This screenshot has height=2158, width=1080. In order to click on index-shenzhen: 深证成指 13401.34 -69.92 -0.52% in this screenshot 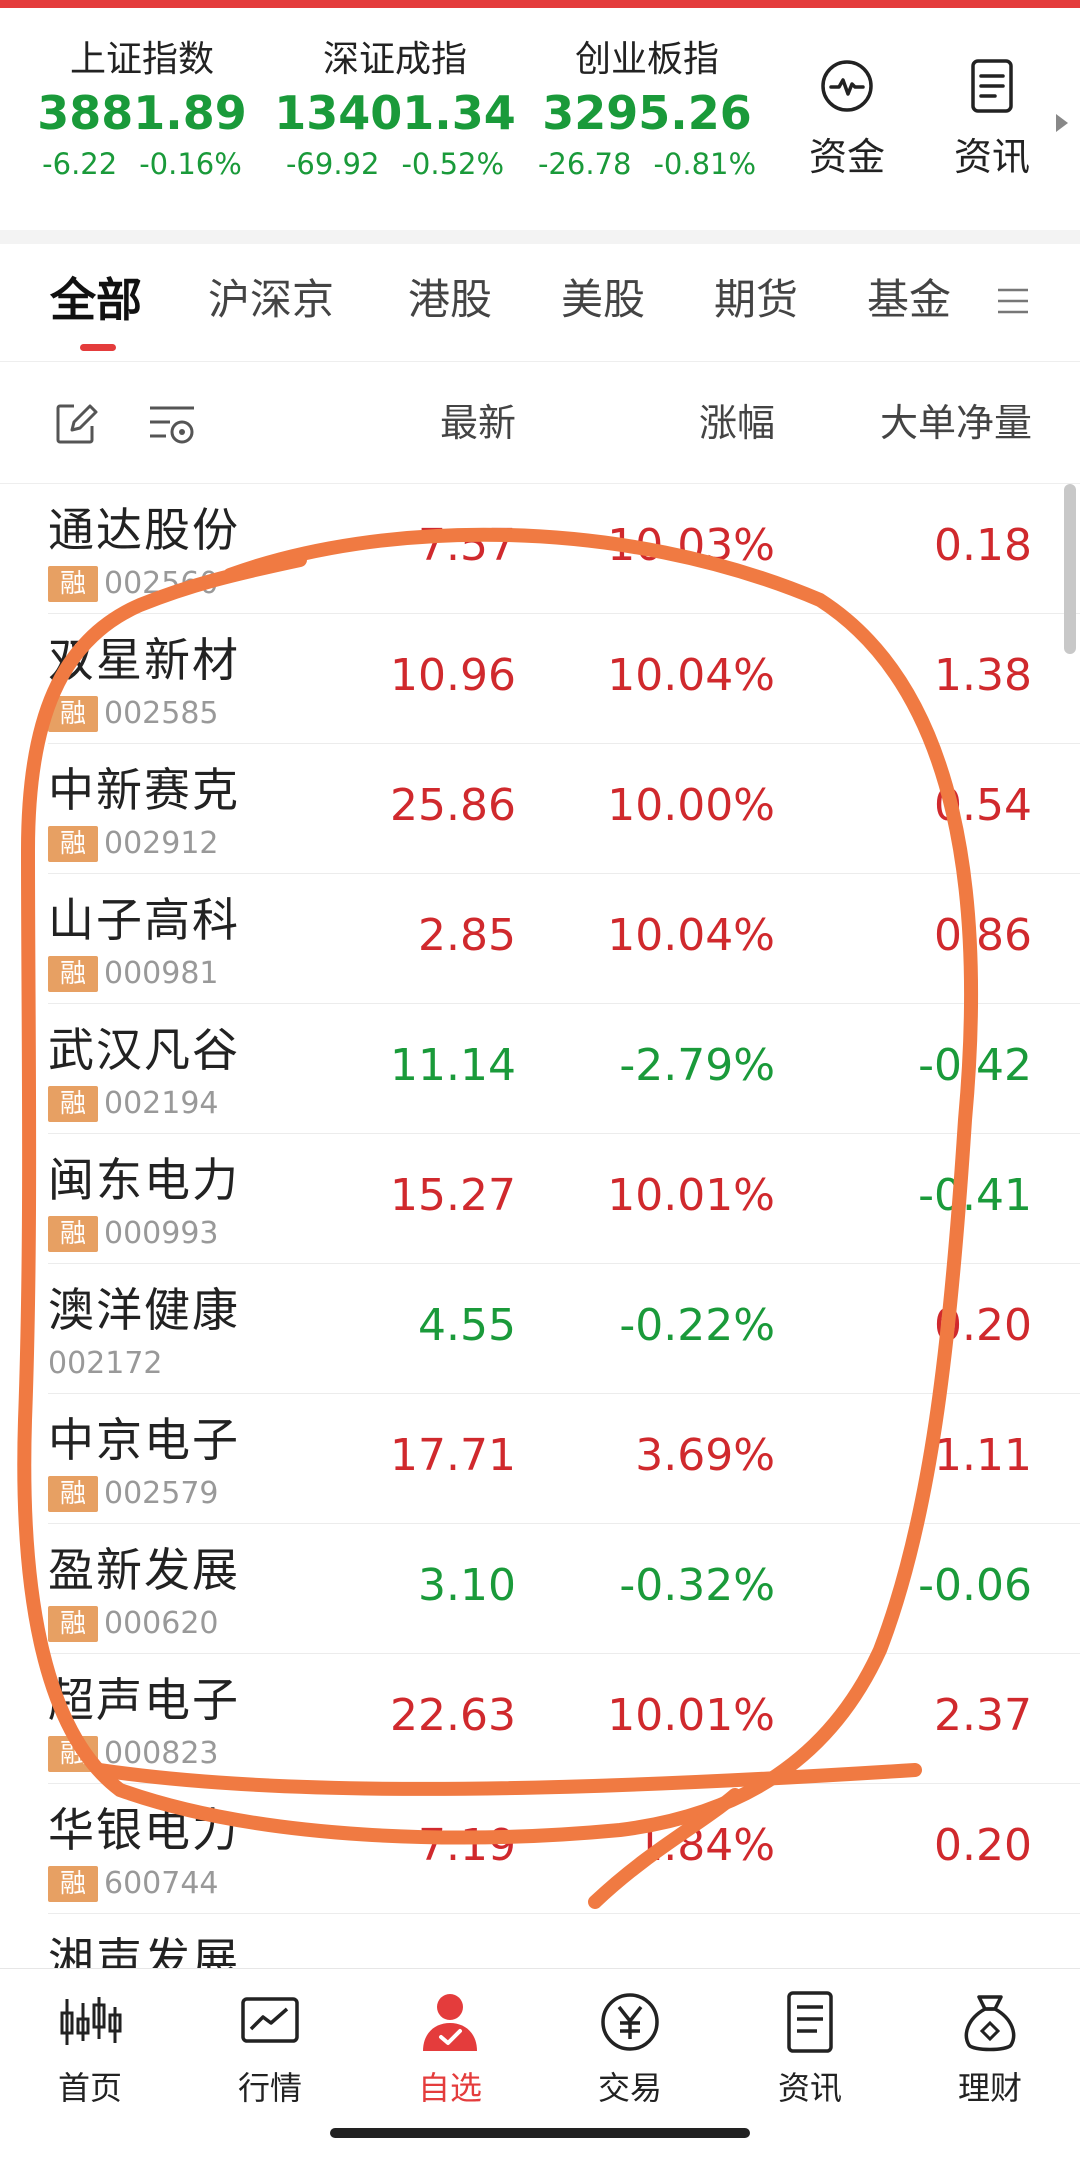, I will do `click(395, 111)`.